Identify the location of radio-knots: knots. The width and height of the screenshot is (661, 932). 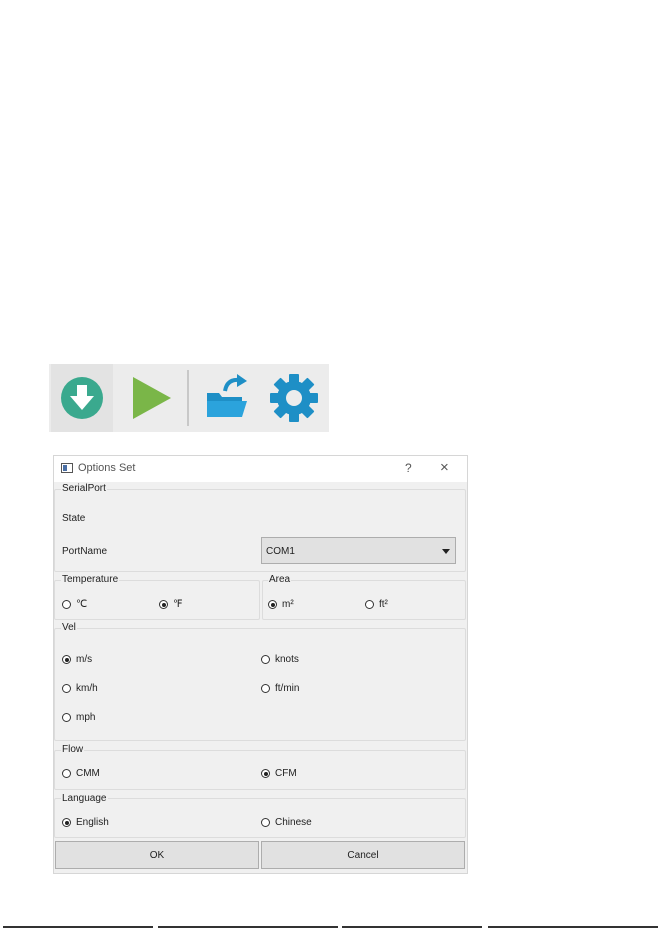
(280, 659).